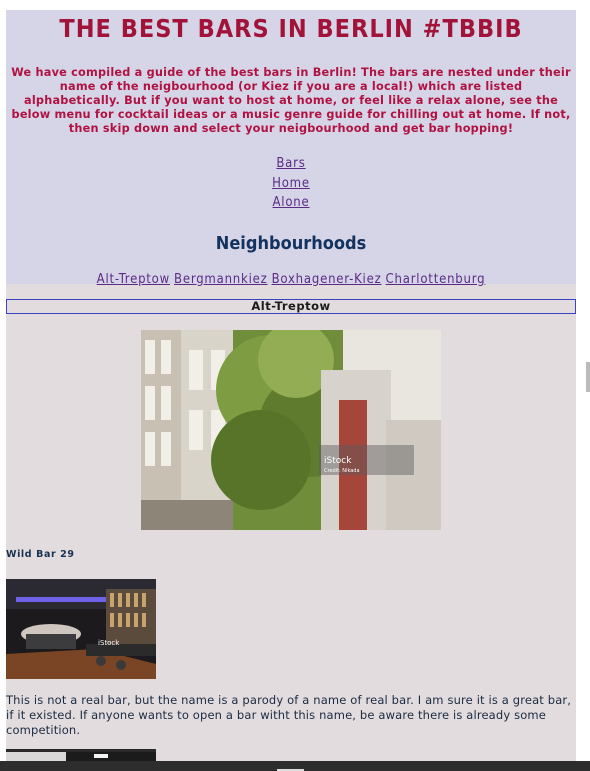 This screenshot has width=590, height=771. I want to click on bar-photo: iStock, so click(81, 629).